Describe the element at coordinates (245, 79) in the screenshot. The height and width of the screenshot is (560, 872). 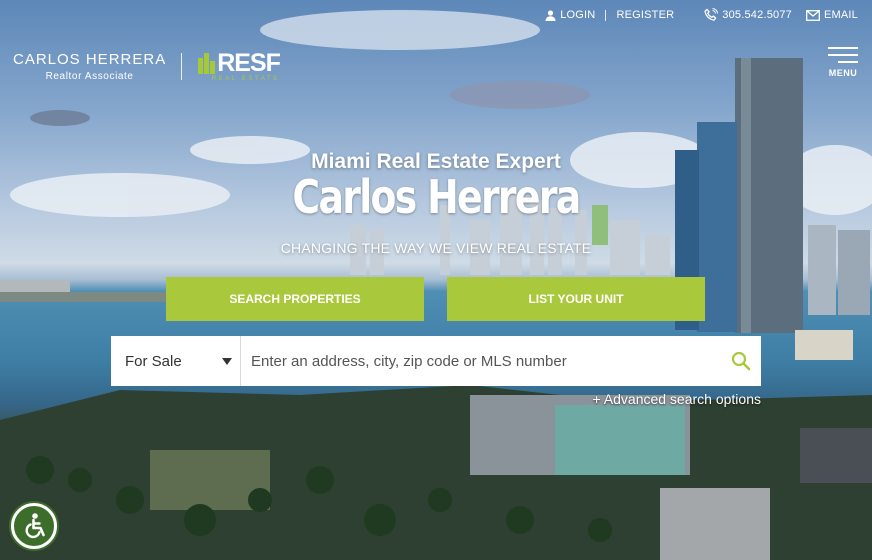
I see `logo-subtitle: REAL ESTATE` at that location.